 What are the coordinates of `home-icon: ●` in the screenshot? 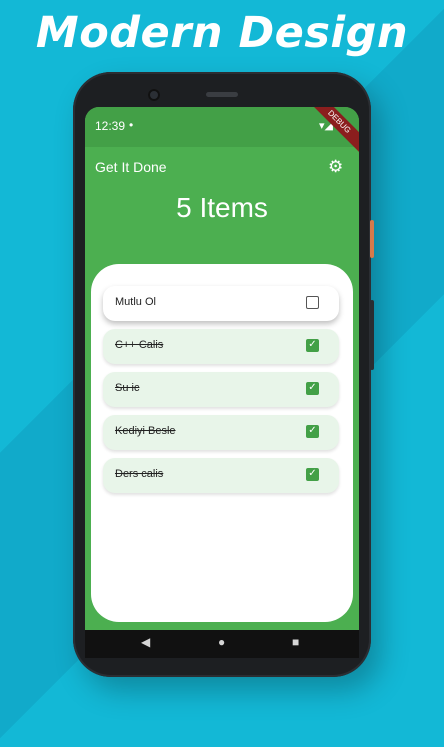 It's located at (221, 642).